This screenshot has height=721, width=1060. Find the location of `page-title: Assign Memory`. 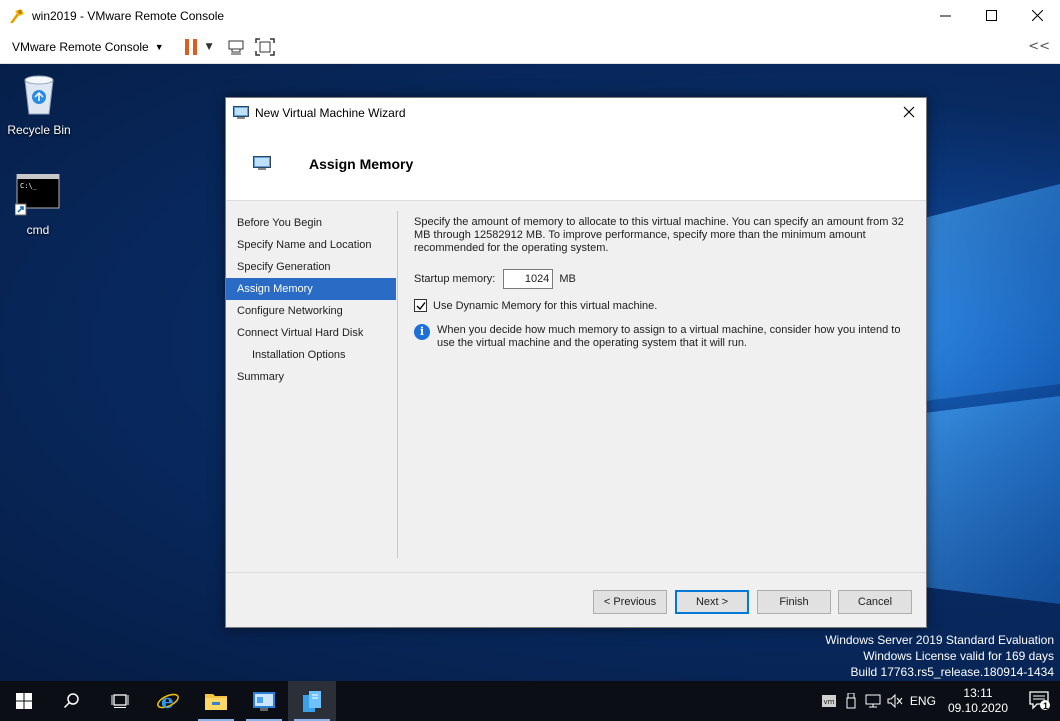

page-title: Assign Memory is located at coordinates (361, 163).